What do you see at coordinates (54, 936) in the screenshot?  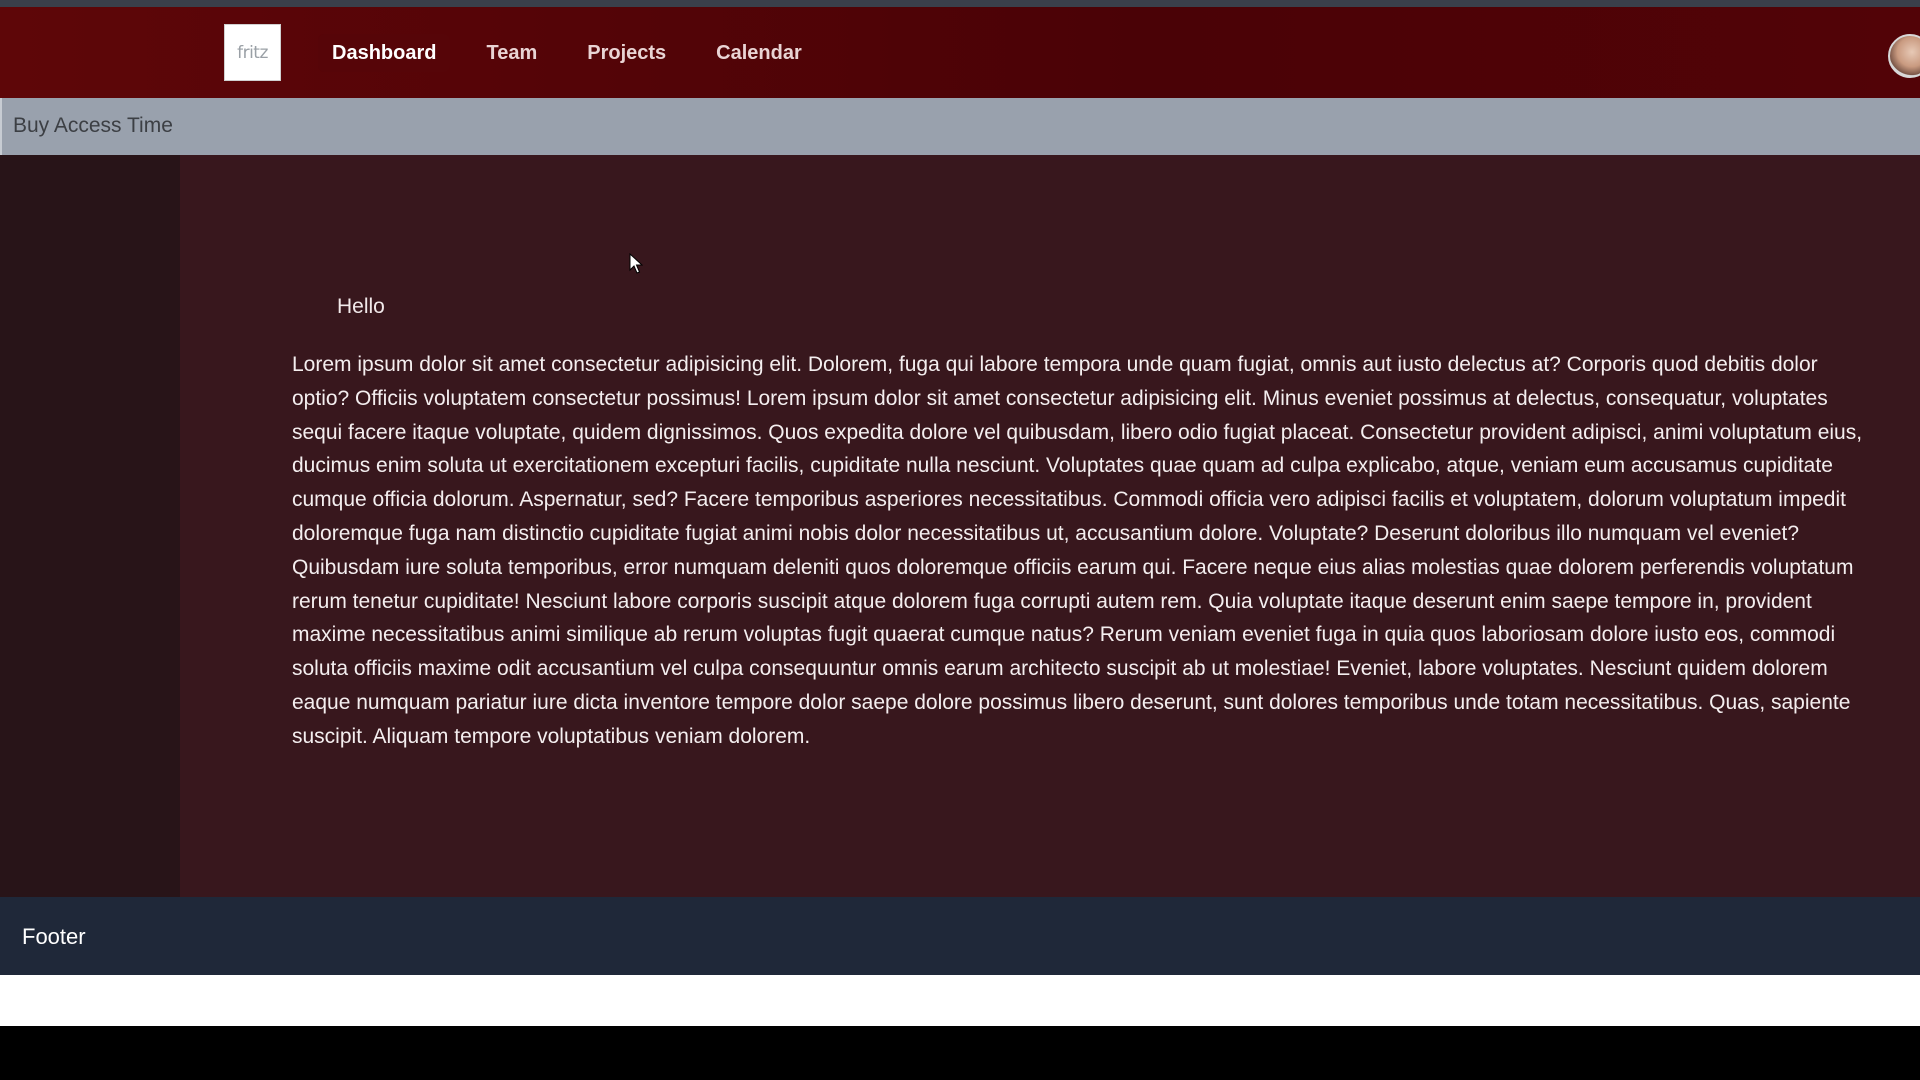 I see `footer-text: Footer` at bounding box center [54, 936].